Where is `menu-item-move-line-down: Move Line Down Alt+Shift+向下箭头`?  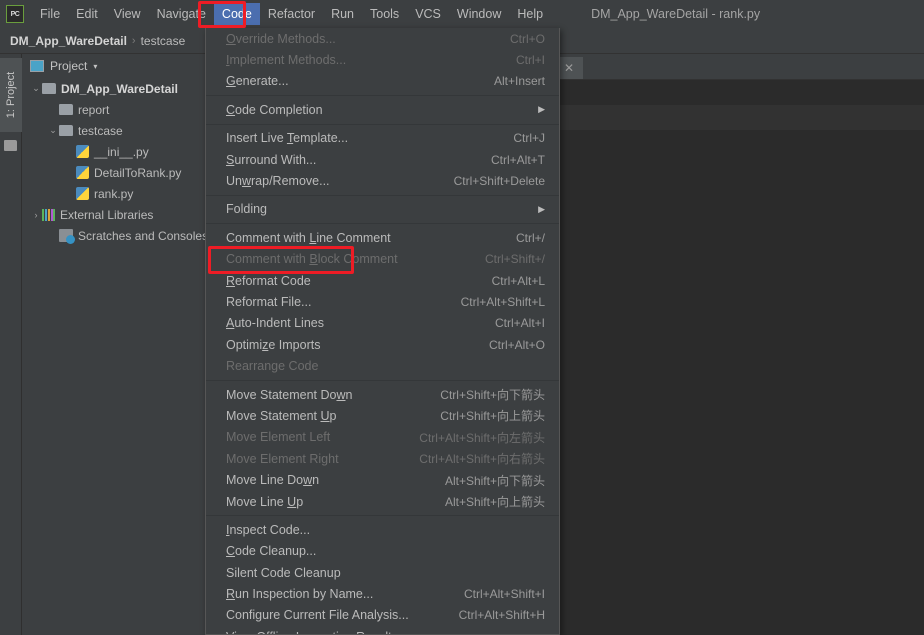
menu-item-move-line-down: Move Line Down Alt+Shift+向下箭头 is located at coordinates (382, 479).